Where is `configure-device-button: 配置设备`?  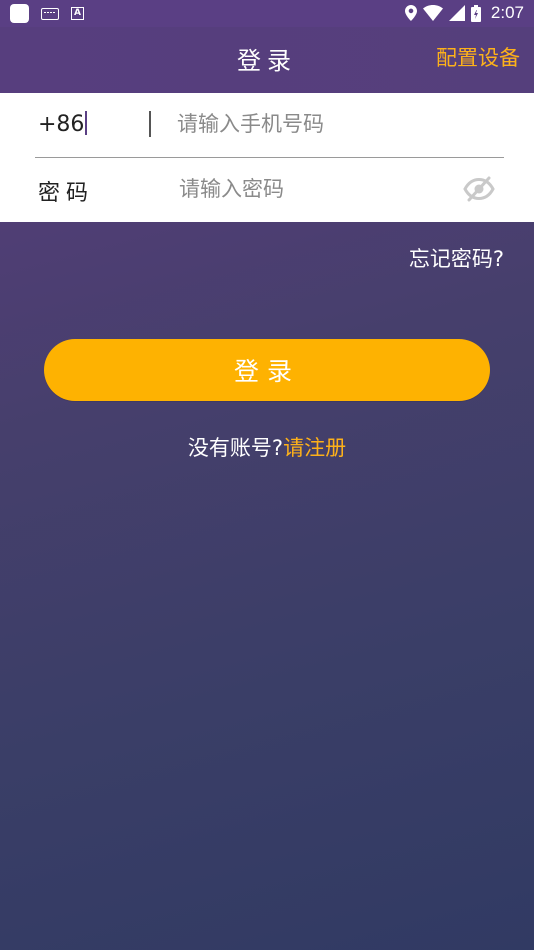 configure-device-button: 配置设备 is located at coordinates (478, 57).